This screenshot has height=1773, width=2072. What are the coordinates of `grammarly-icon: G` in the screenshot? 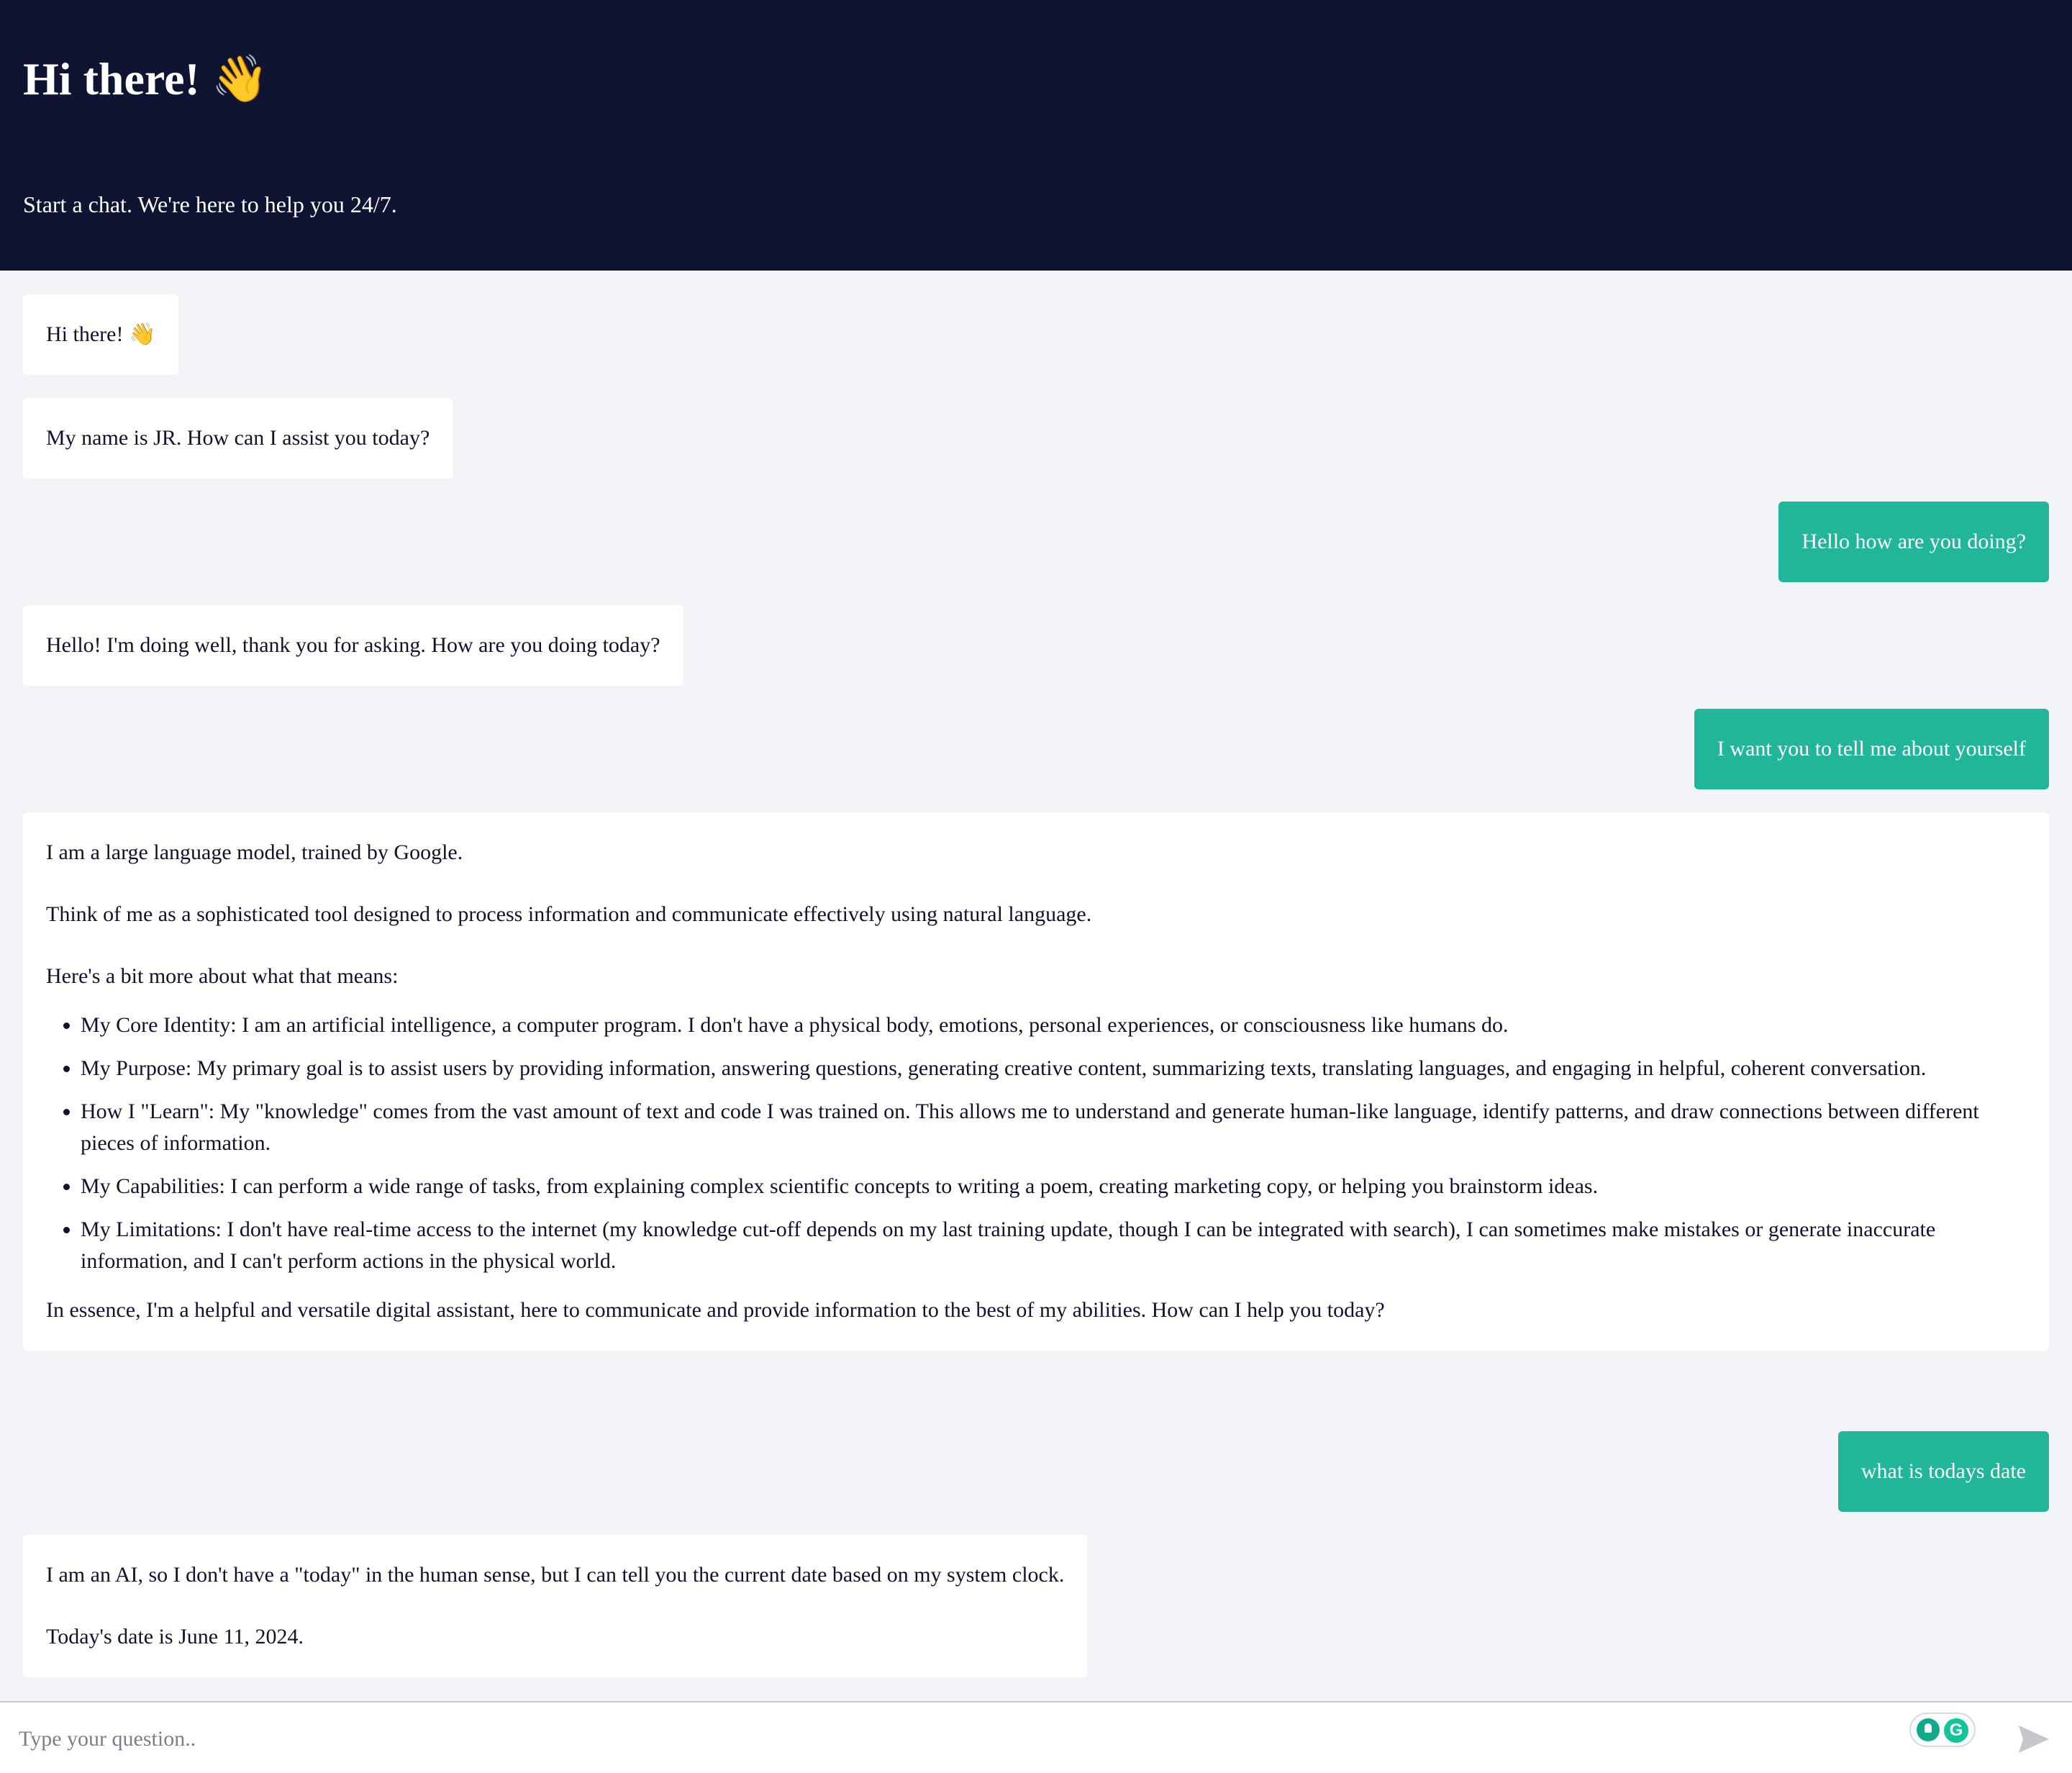 It's located at (1956, 1730).